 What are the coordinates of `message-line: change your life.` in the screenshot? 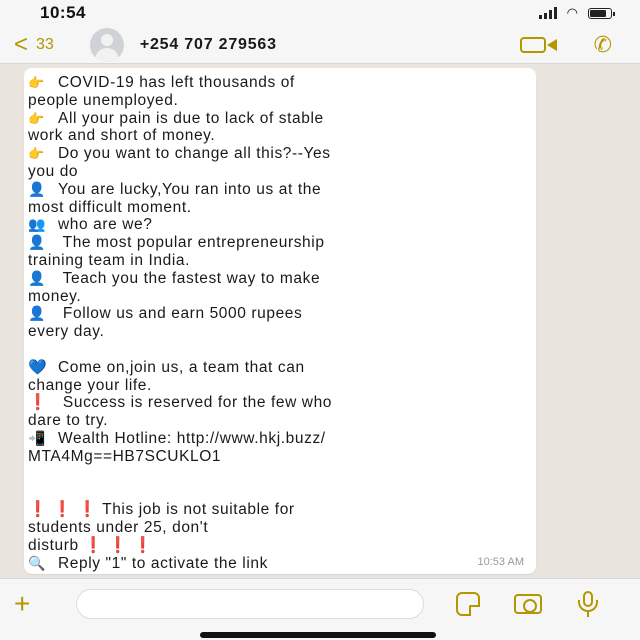 It's located at (277, 386).